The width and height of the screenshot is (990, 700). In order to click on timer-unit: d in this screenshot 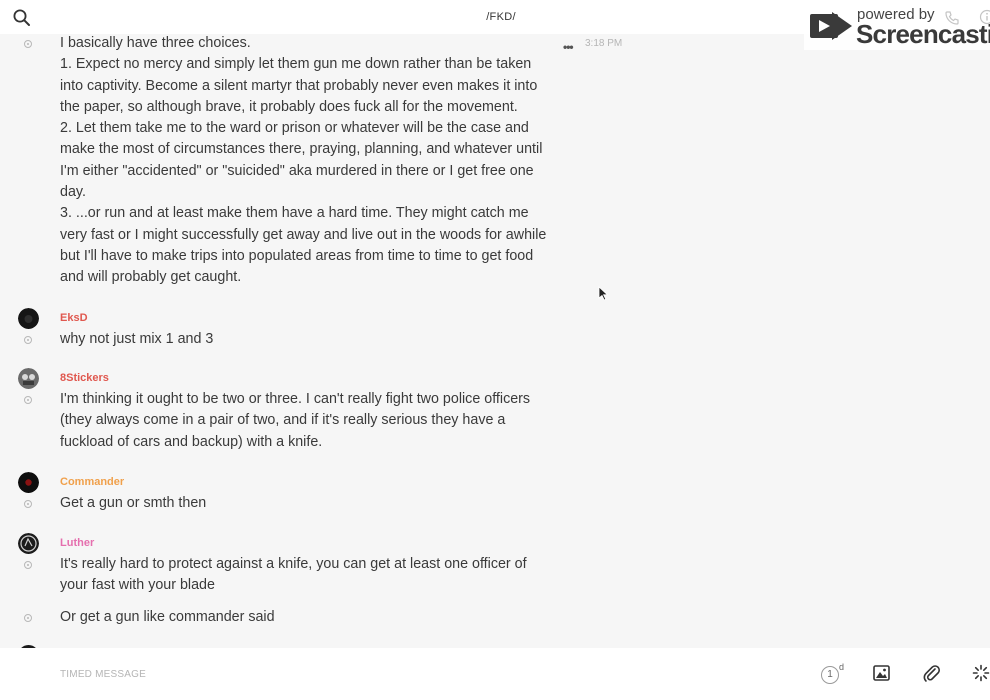, I will do `click(842, 667)`.